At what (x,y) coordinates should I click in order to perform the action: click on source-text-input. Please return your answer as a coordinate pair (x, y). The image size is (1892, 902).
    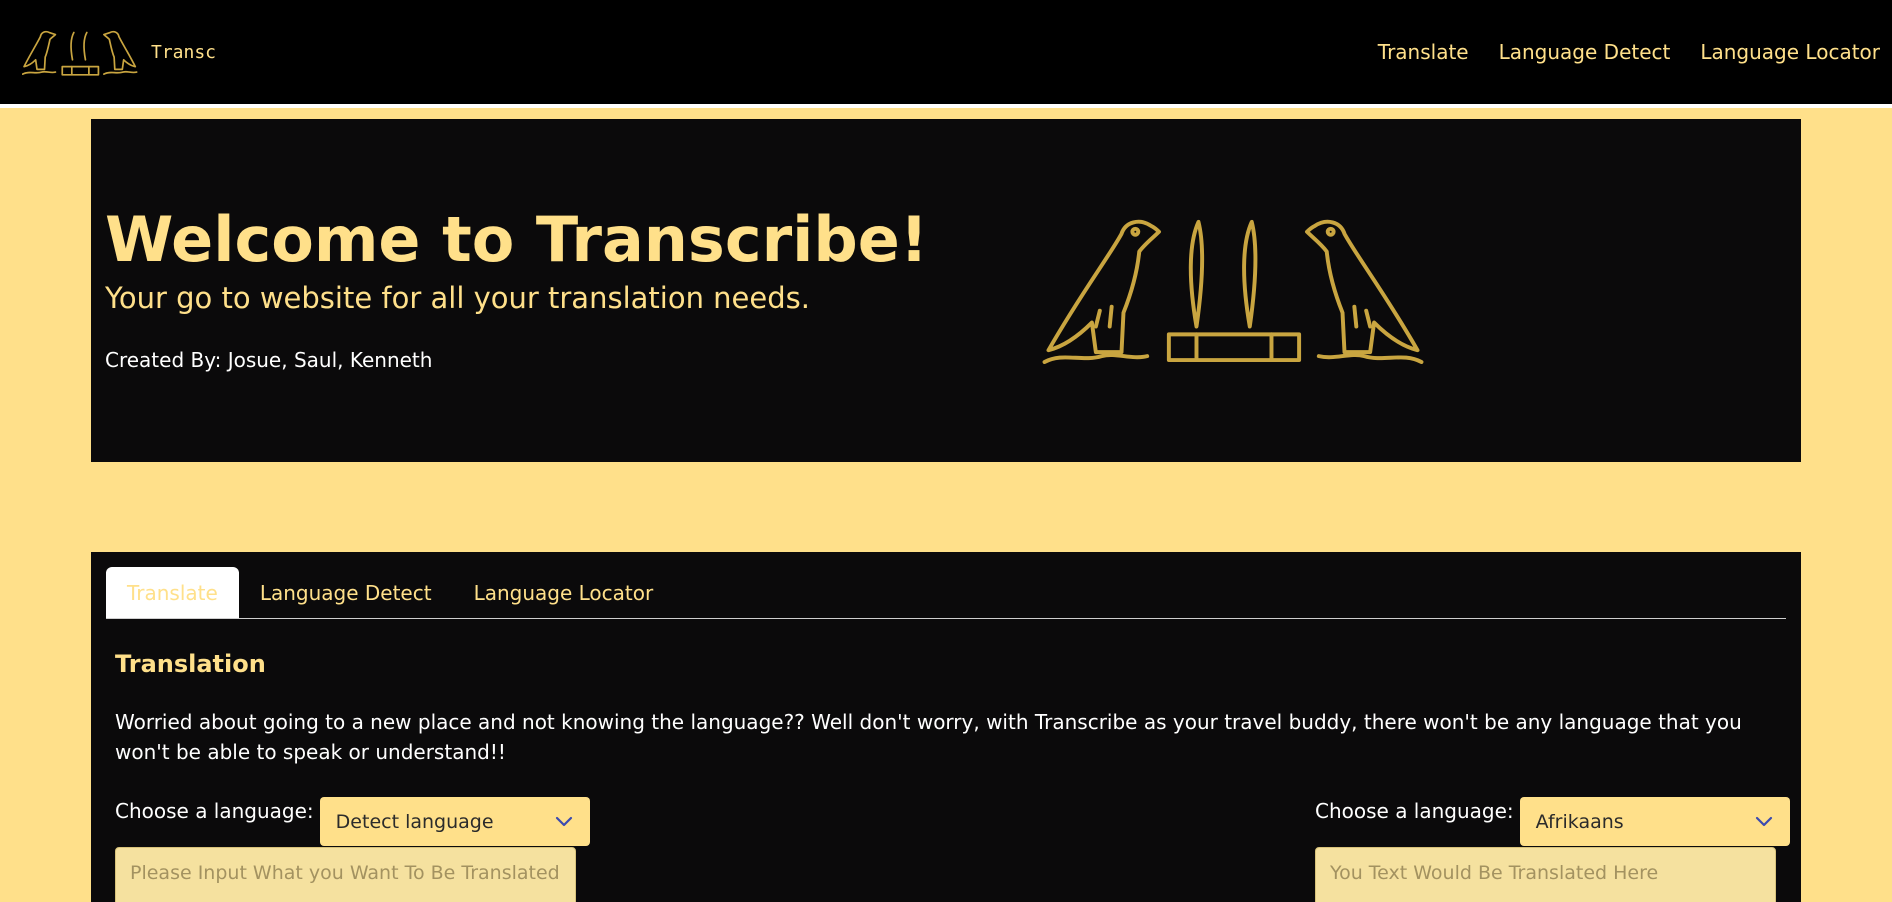
    Looking at the image, I should click on (345, 874).